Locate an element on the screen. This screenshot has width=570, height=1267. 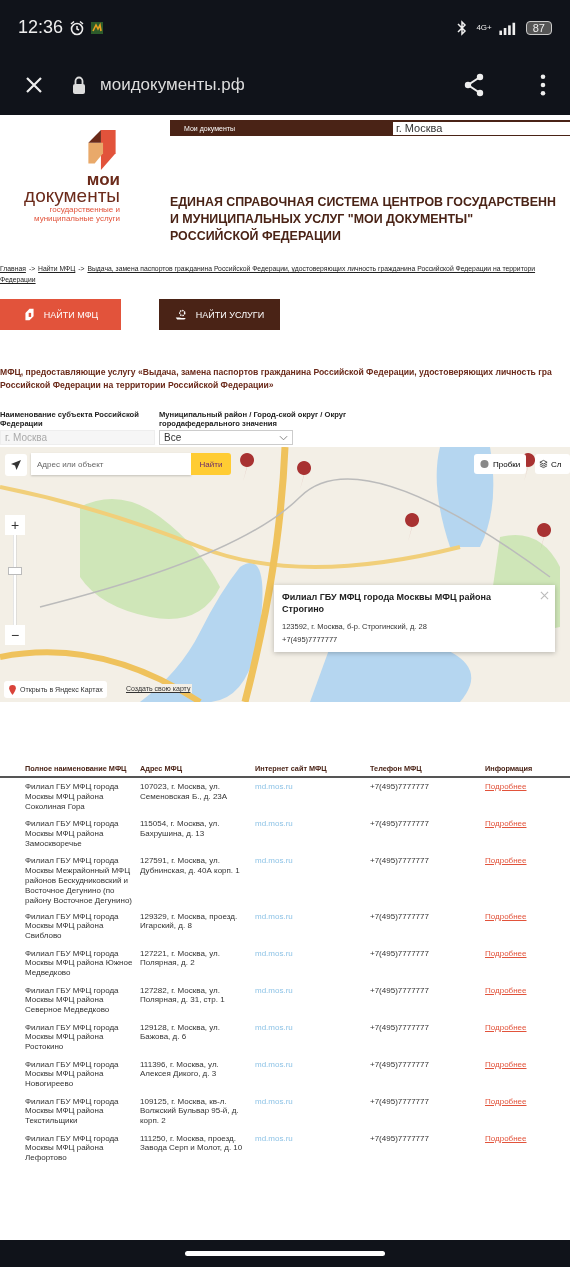
logo-text: документы is located at coordinates (72, 196).